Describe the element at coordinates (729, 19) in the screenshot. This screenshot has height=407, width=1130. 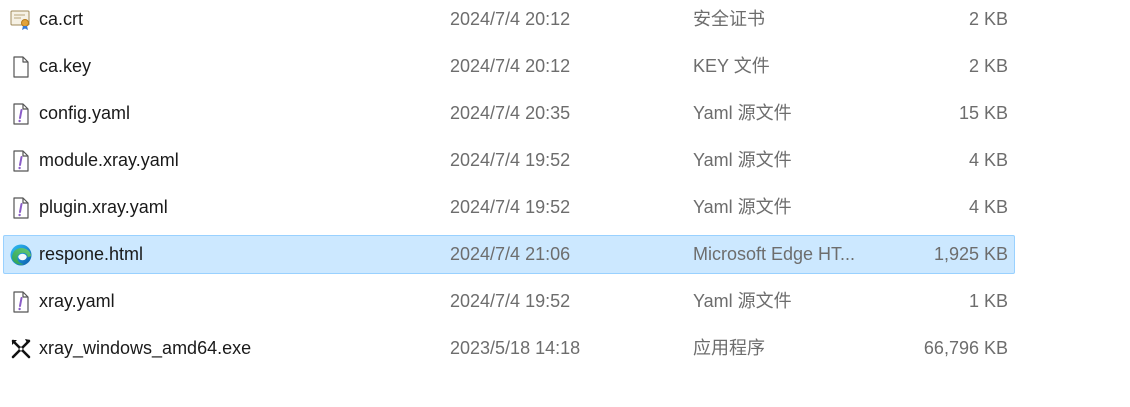
I see `file-type: 安全证书` at that location.